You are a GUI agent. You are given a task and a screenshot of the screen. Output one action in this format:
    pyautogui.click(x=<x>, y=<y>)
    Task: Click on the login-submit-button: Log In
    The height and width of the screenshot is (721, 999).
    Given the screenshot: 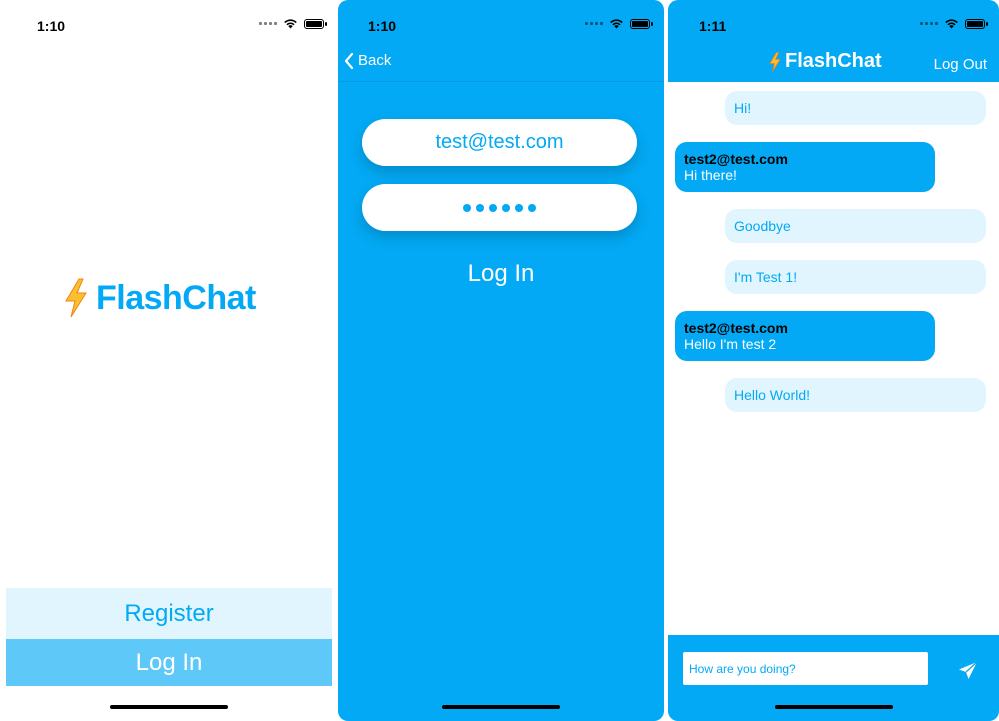 What is the action you would take?
    pyautogui.click(x=501, y=274)
    